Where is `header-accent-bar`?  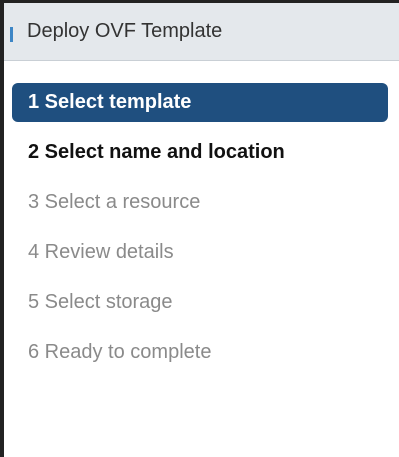
header-accent-bar is located at coordinates (11, 34).